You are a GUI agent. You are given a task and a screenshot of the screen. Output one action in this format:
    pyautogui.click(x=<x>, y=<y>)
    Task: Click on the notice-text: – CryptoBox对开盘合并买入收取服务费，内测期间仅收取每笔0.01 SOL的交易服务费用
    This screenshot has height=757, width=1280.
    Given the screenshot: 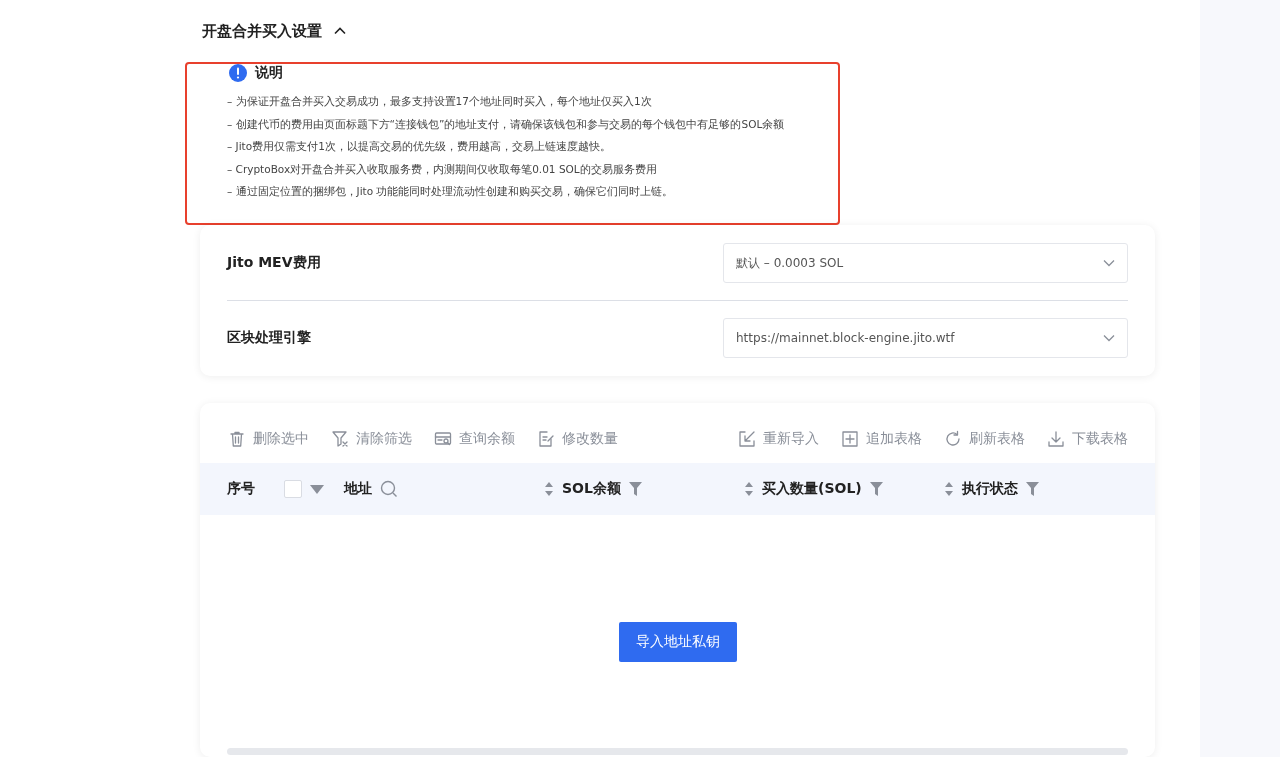 What is the action you would take?
    pyautogui.click(x=442, y=169)
    